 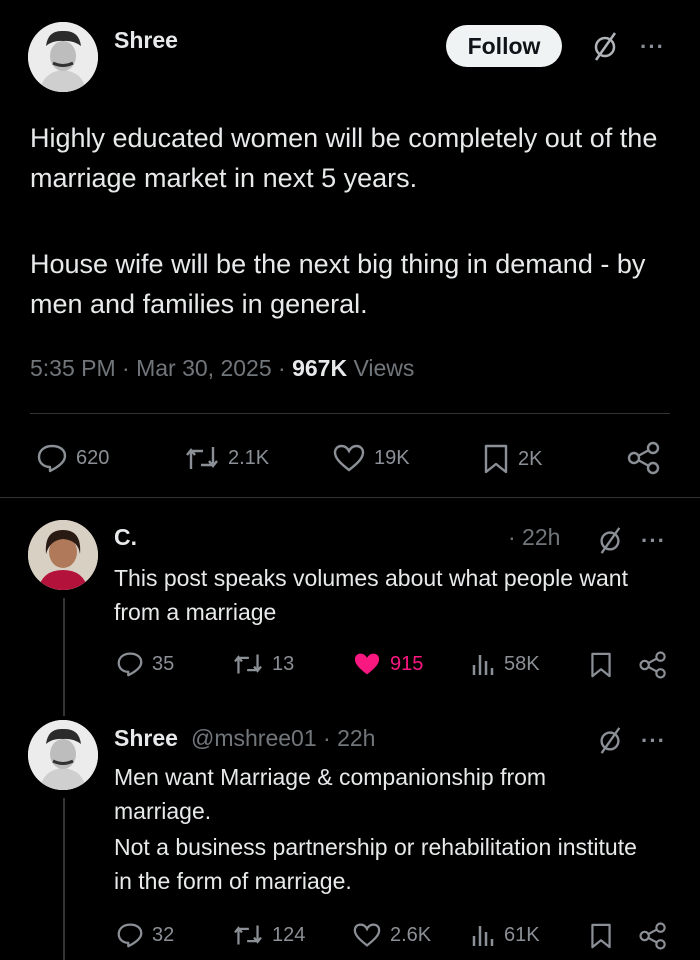 What do you see at coordinates (320, 368) in the screenshot?
I see `views-count: 967K` at bounding box center [320, 368].